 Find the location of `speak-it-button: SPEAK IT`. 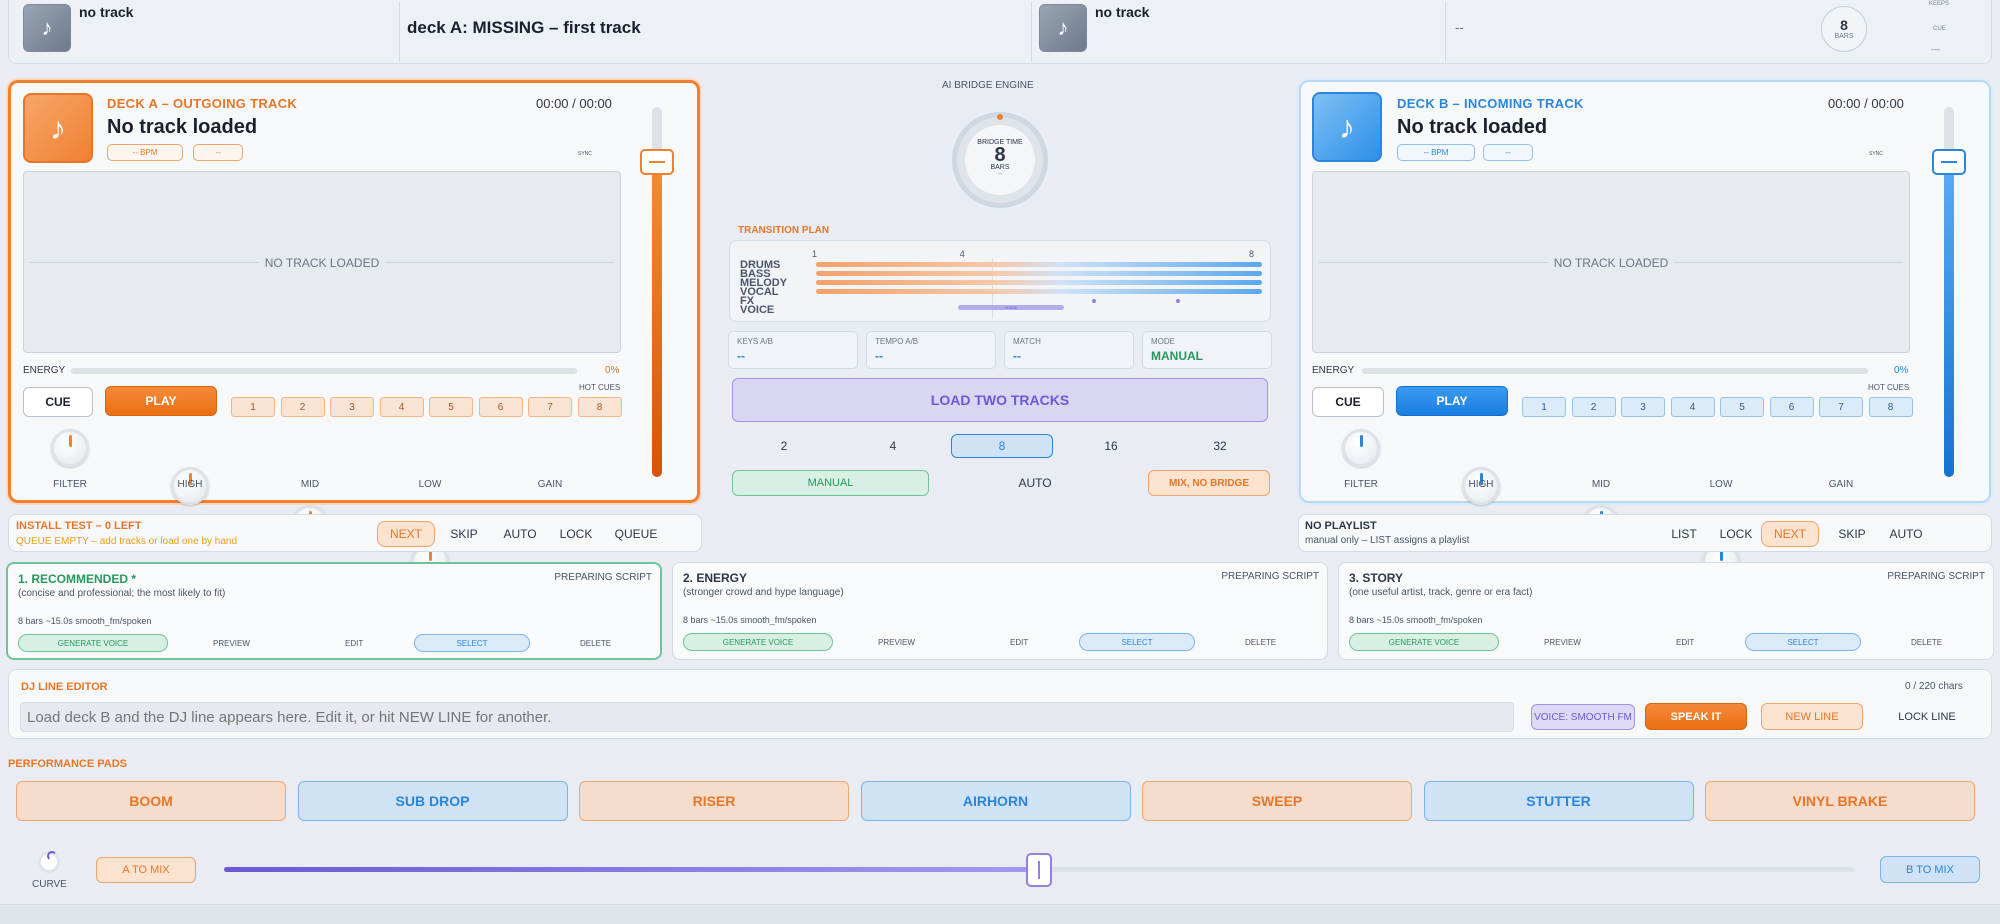

speak-it-button: SPEAK IT is located at coordinates (1696, 716).